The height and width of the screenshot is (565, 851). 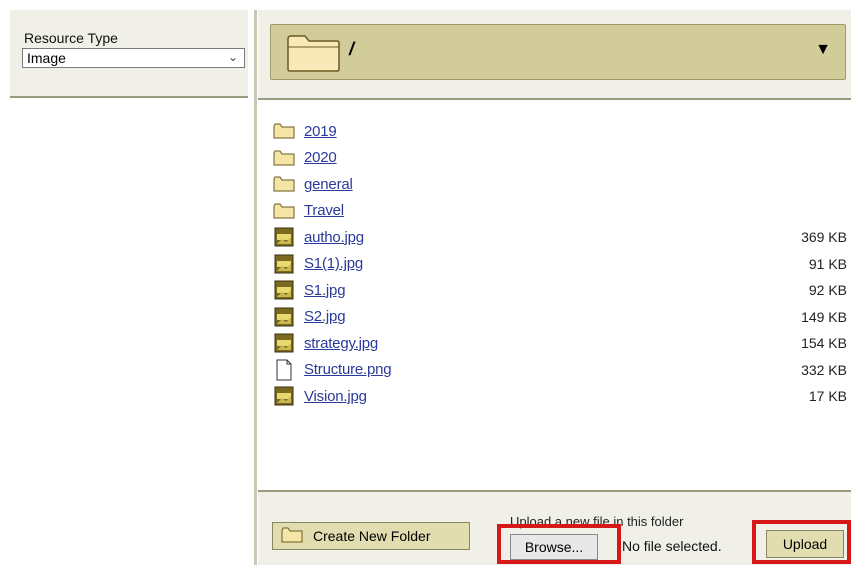 I want to click on resource-type-panel: Resource Type Image ⌄, so click(x=129, y=54).